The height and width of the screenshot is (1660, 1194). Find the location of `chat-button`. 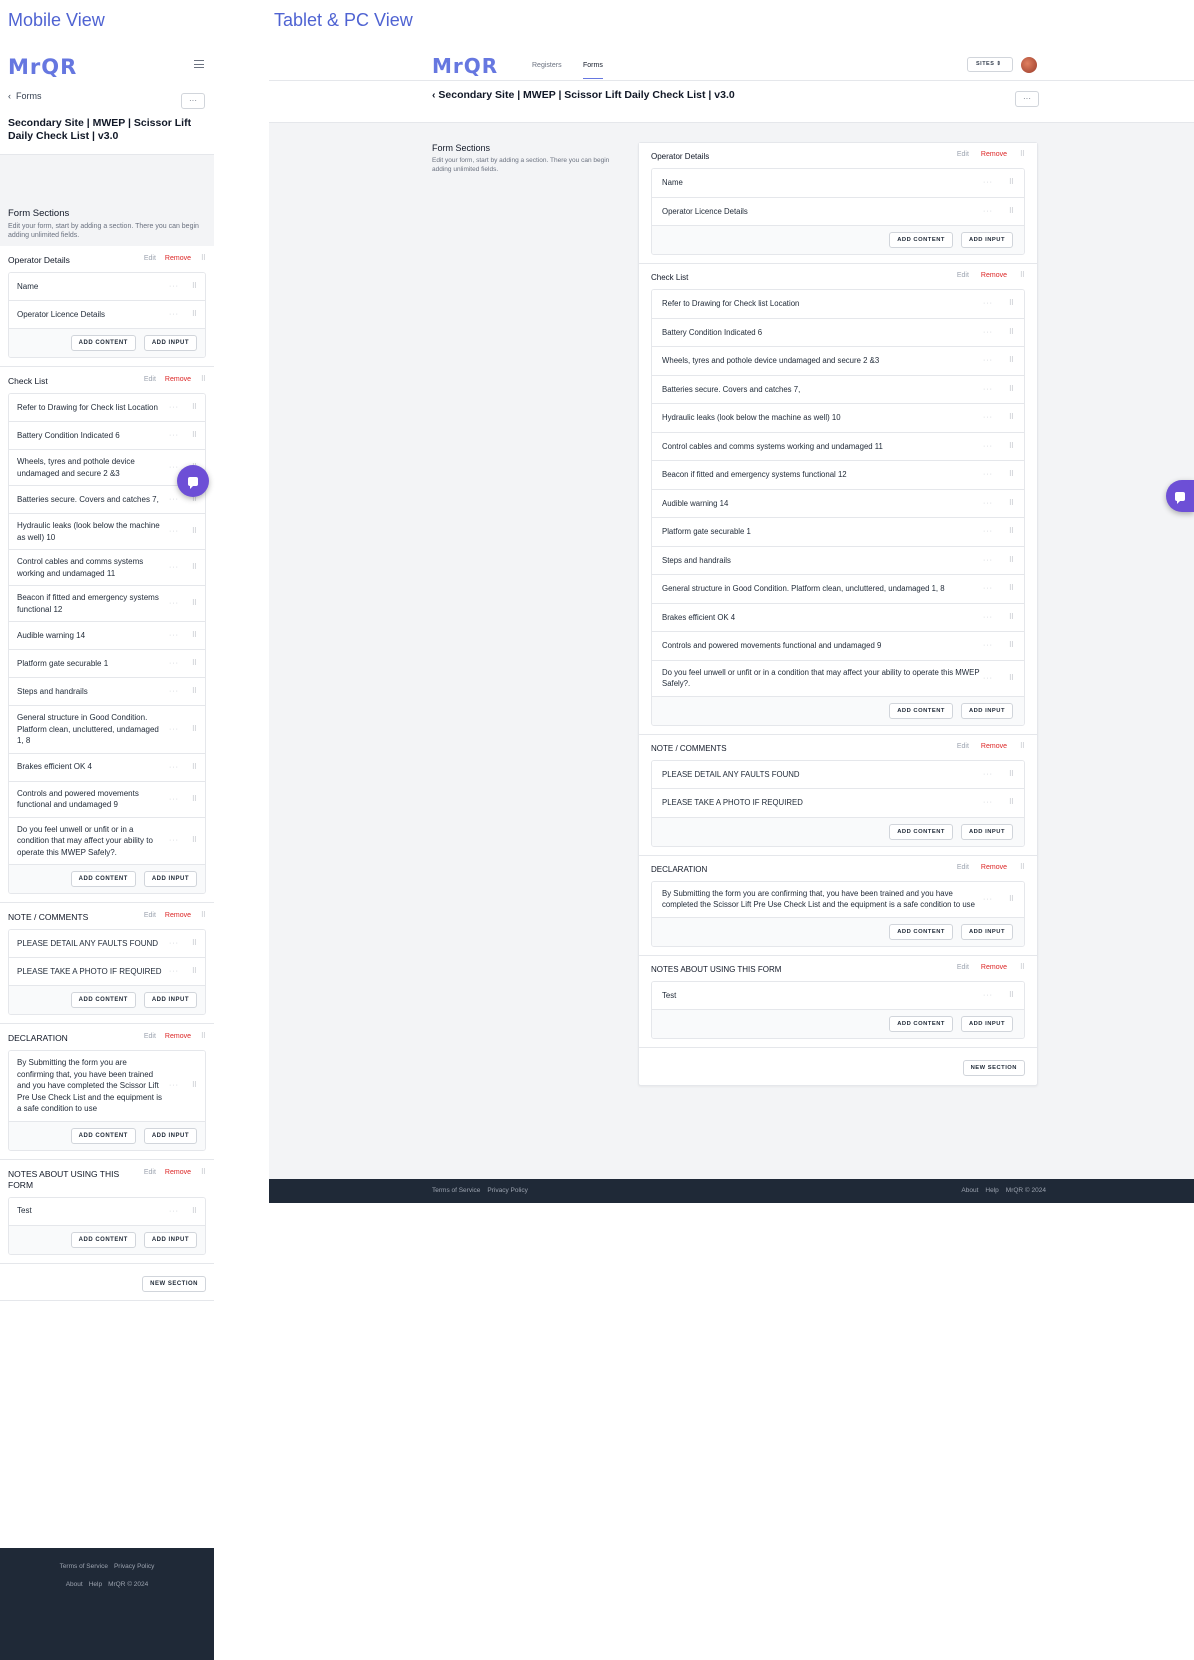

chat-button is located at coordinates (1180, 496).